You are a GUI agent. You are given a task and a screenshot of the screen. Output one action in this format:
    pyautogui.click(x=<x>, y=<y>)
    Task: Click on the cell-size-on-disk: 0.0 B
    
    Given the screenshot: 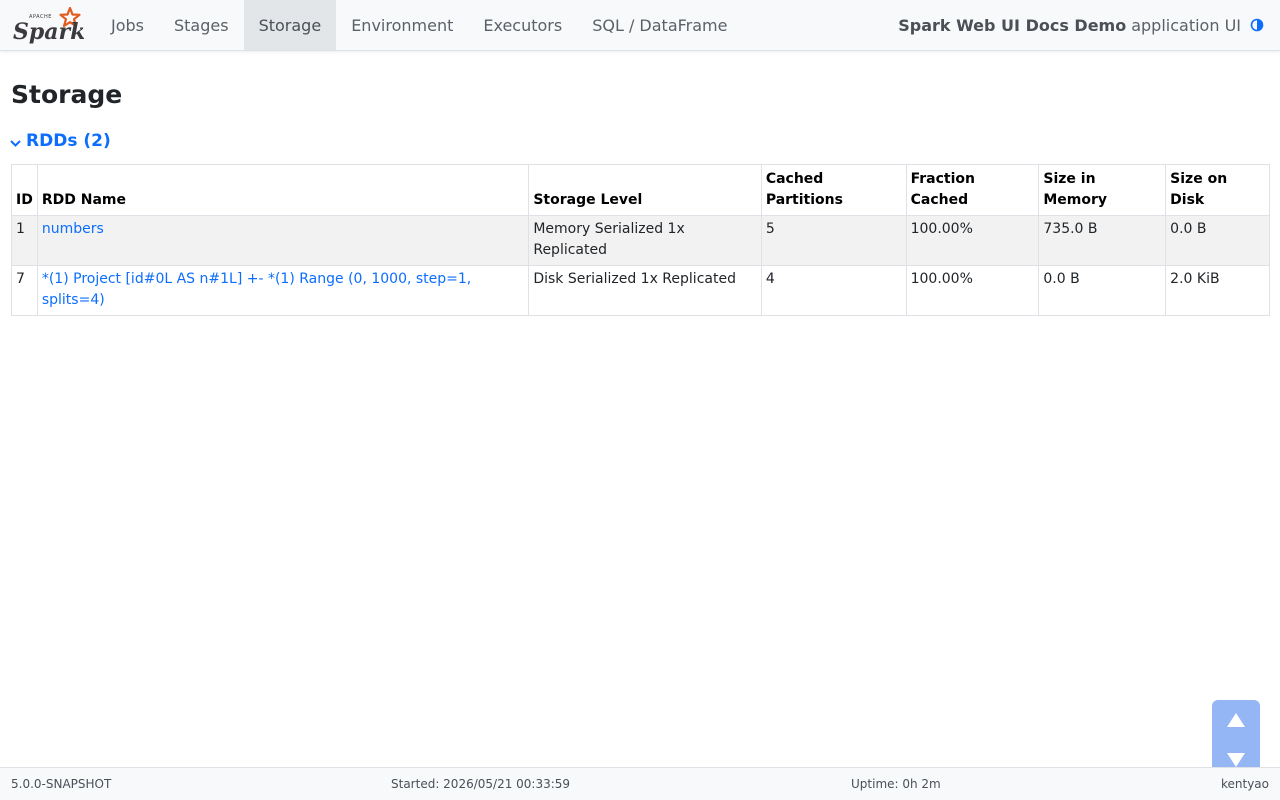 What is the action you would take?
    pyautogui.click(x=1217, y=240)
    